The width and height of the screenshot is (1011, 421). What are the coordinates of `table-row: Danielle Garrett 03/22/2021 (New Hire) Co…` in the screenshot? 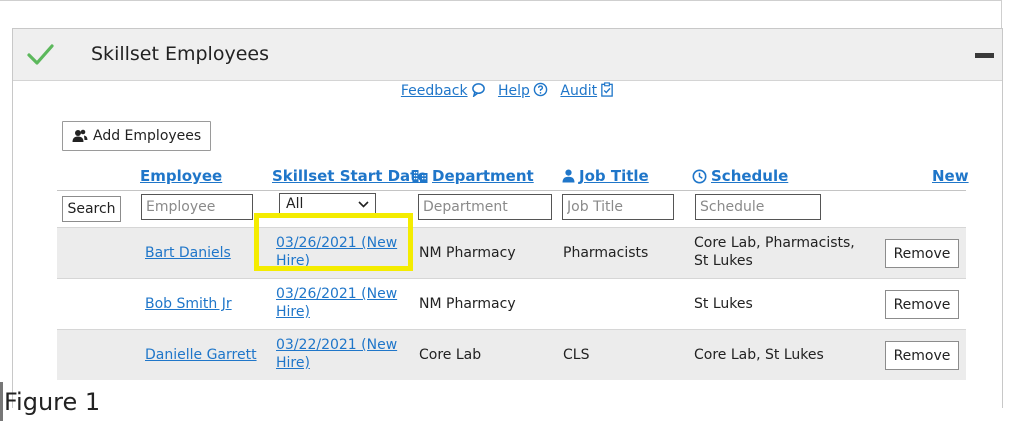 It's located at (511, 354).